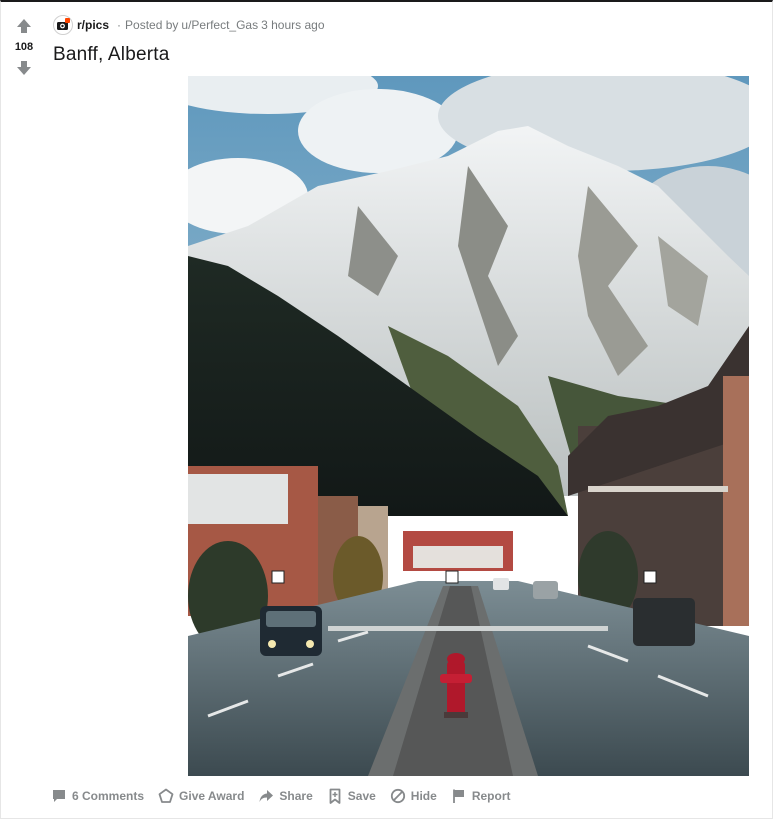 Image resolution: width=773 pixels, height=819 pixels. I want to click on vote-column: 108, so click(24, 47).